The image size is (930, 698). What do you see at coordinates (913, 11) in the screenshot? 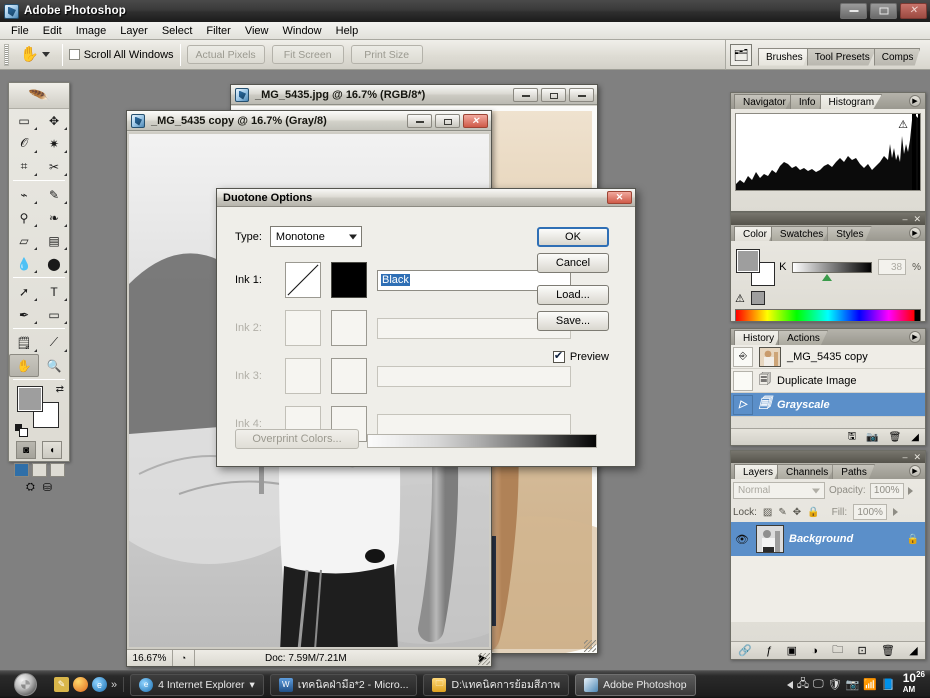
I see `window-close-button: ✕` at bounding box center [913, 11].